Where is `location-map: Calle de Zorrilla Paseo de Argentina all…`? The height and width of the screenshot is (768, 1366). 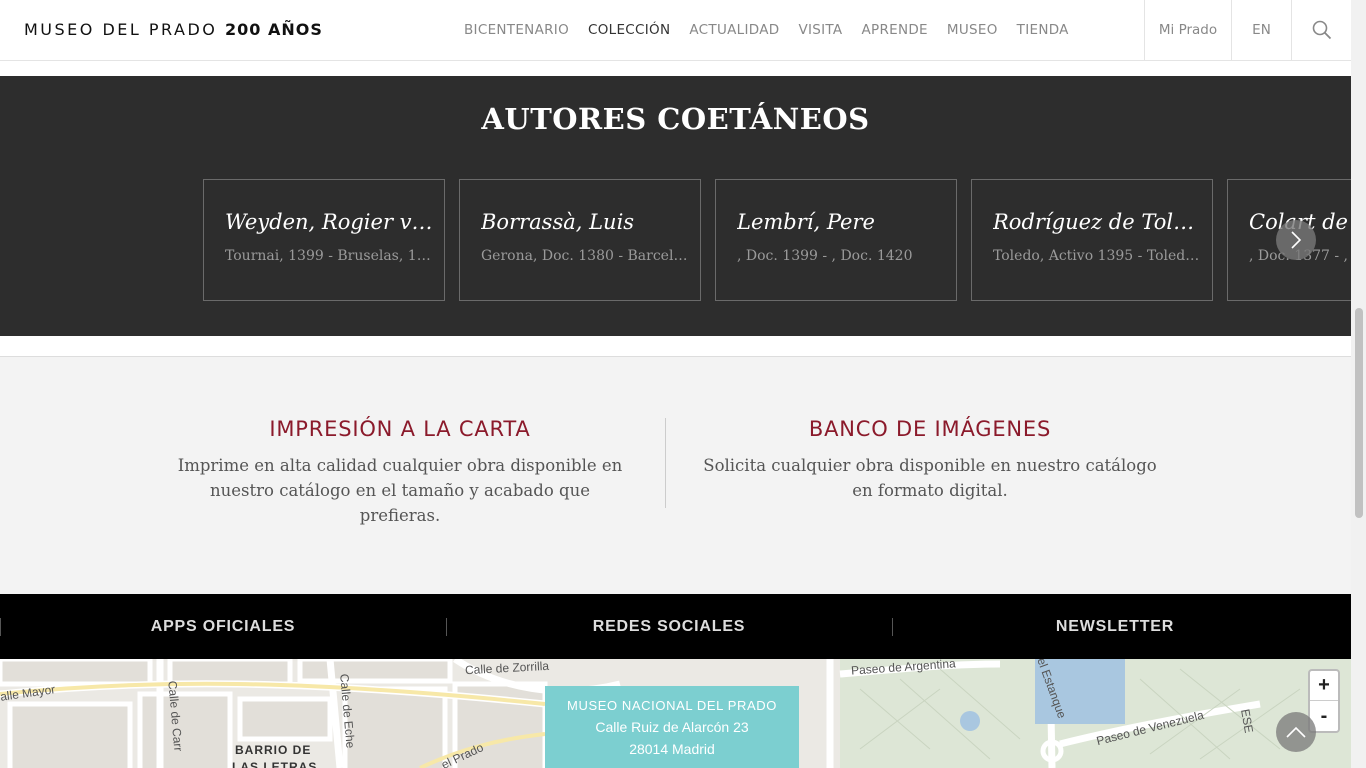
location-map: Calle de Zorrilla Paseo de Argentina all… is located at coordinates (675, 713).